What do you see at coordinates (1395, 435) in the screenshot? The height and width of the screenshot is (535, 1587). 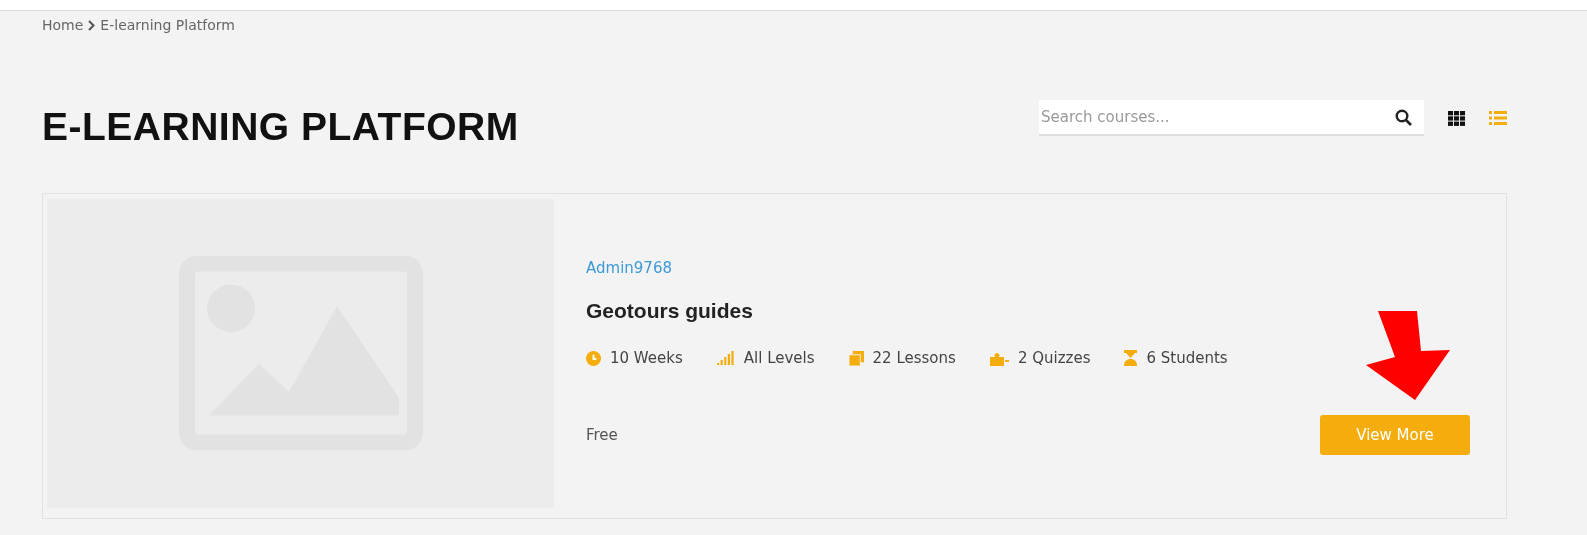 I see `view-more-button: View More` at bounding box center [1395, 435].